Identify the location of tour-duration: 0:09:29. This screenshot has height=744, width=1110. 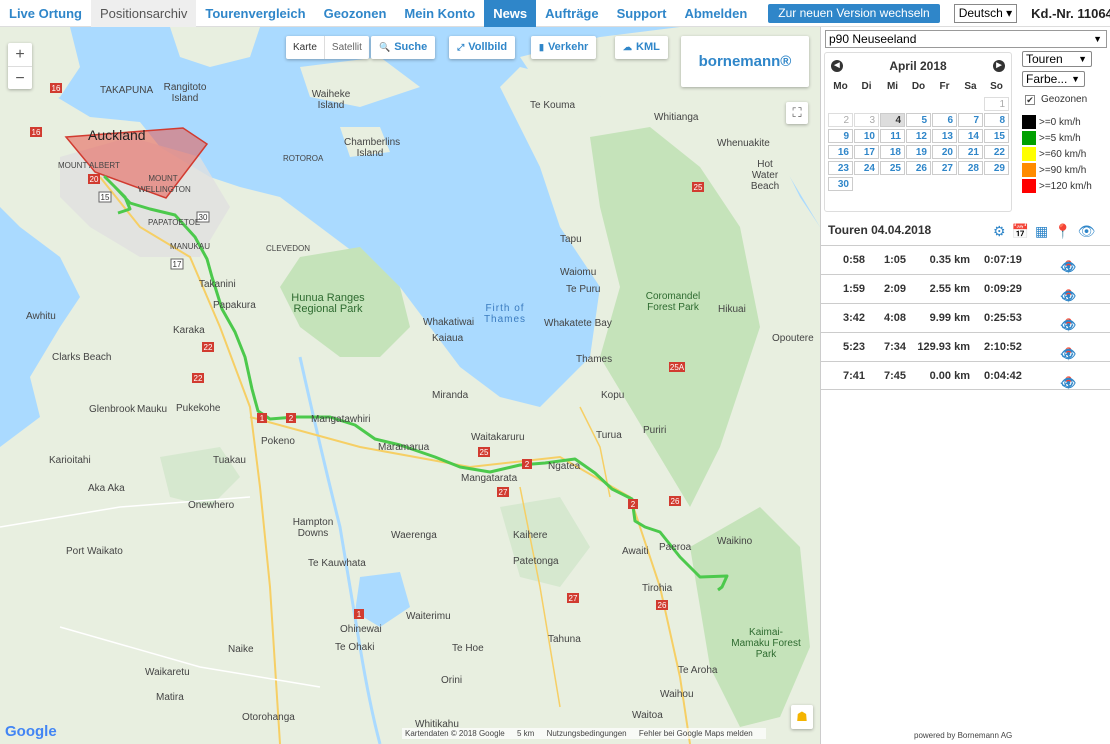
(1003, 289).